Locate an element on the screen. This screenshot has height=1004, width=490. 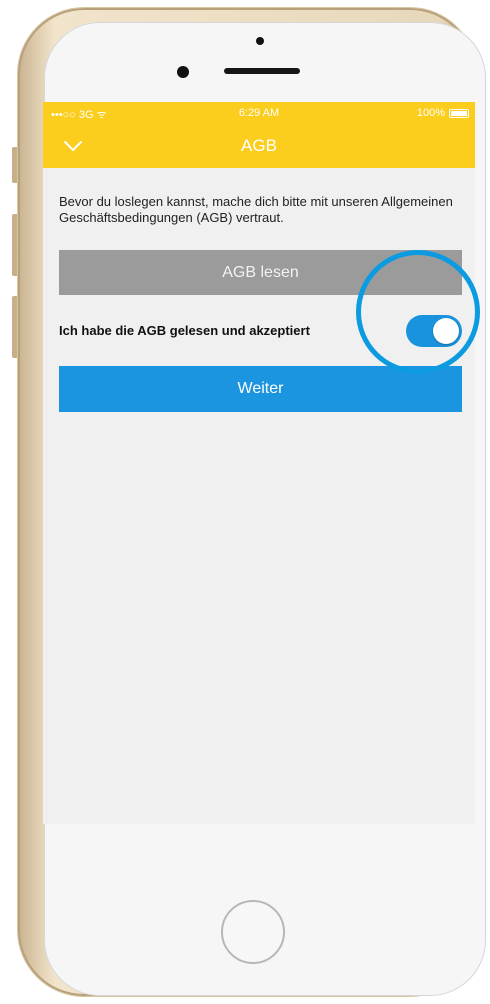
battery-icon is located at coordinates (459, 113).